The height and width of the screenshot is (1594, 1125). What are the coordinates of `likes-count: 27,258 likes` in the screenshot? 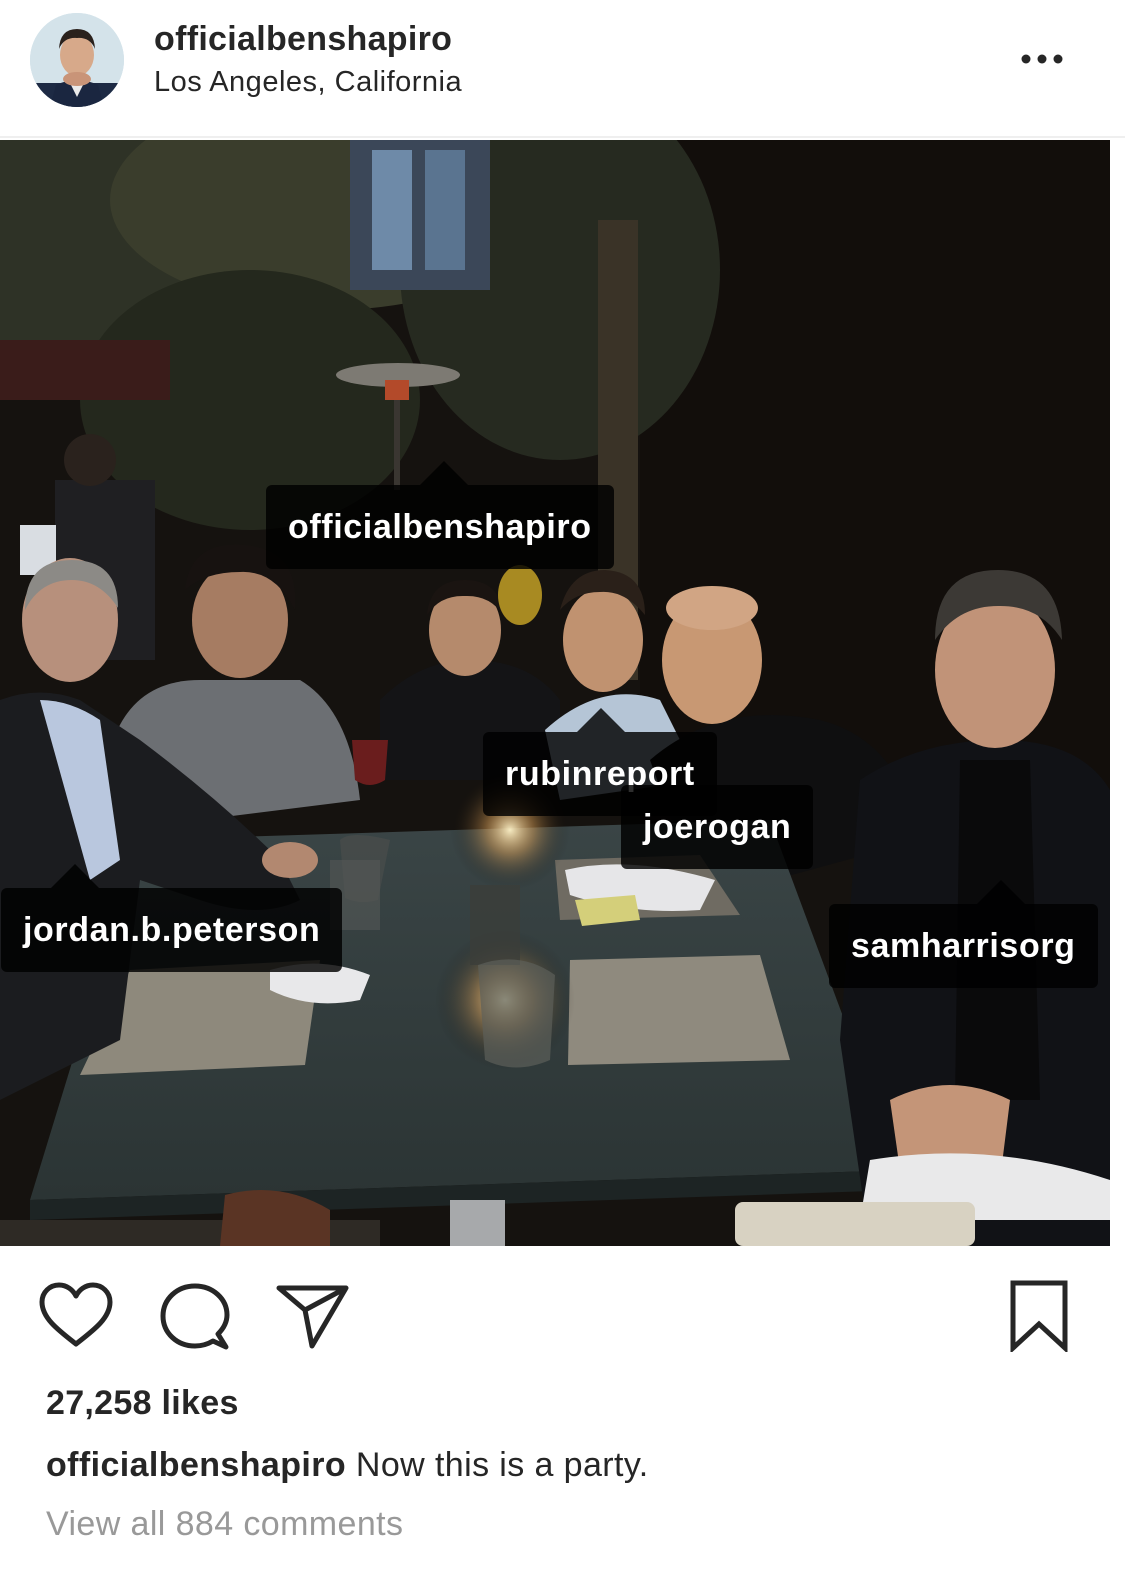 It's located at (142, 1403).